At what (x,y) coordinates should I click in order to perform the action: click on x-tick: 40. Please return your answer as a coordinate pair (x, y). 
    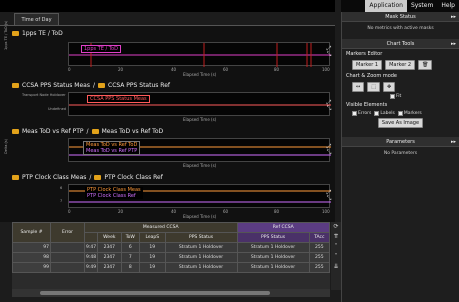
    Looking at the image, I should click on (174, 69).